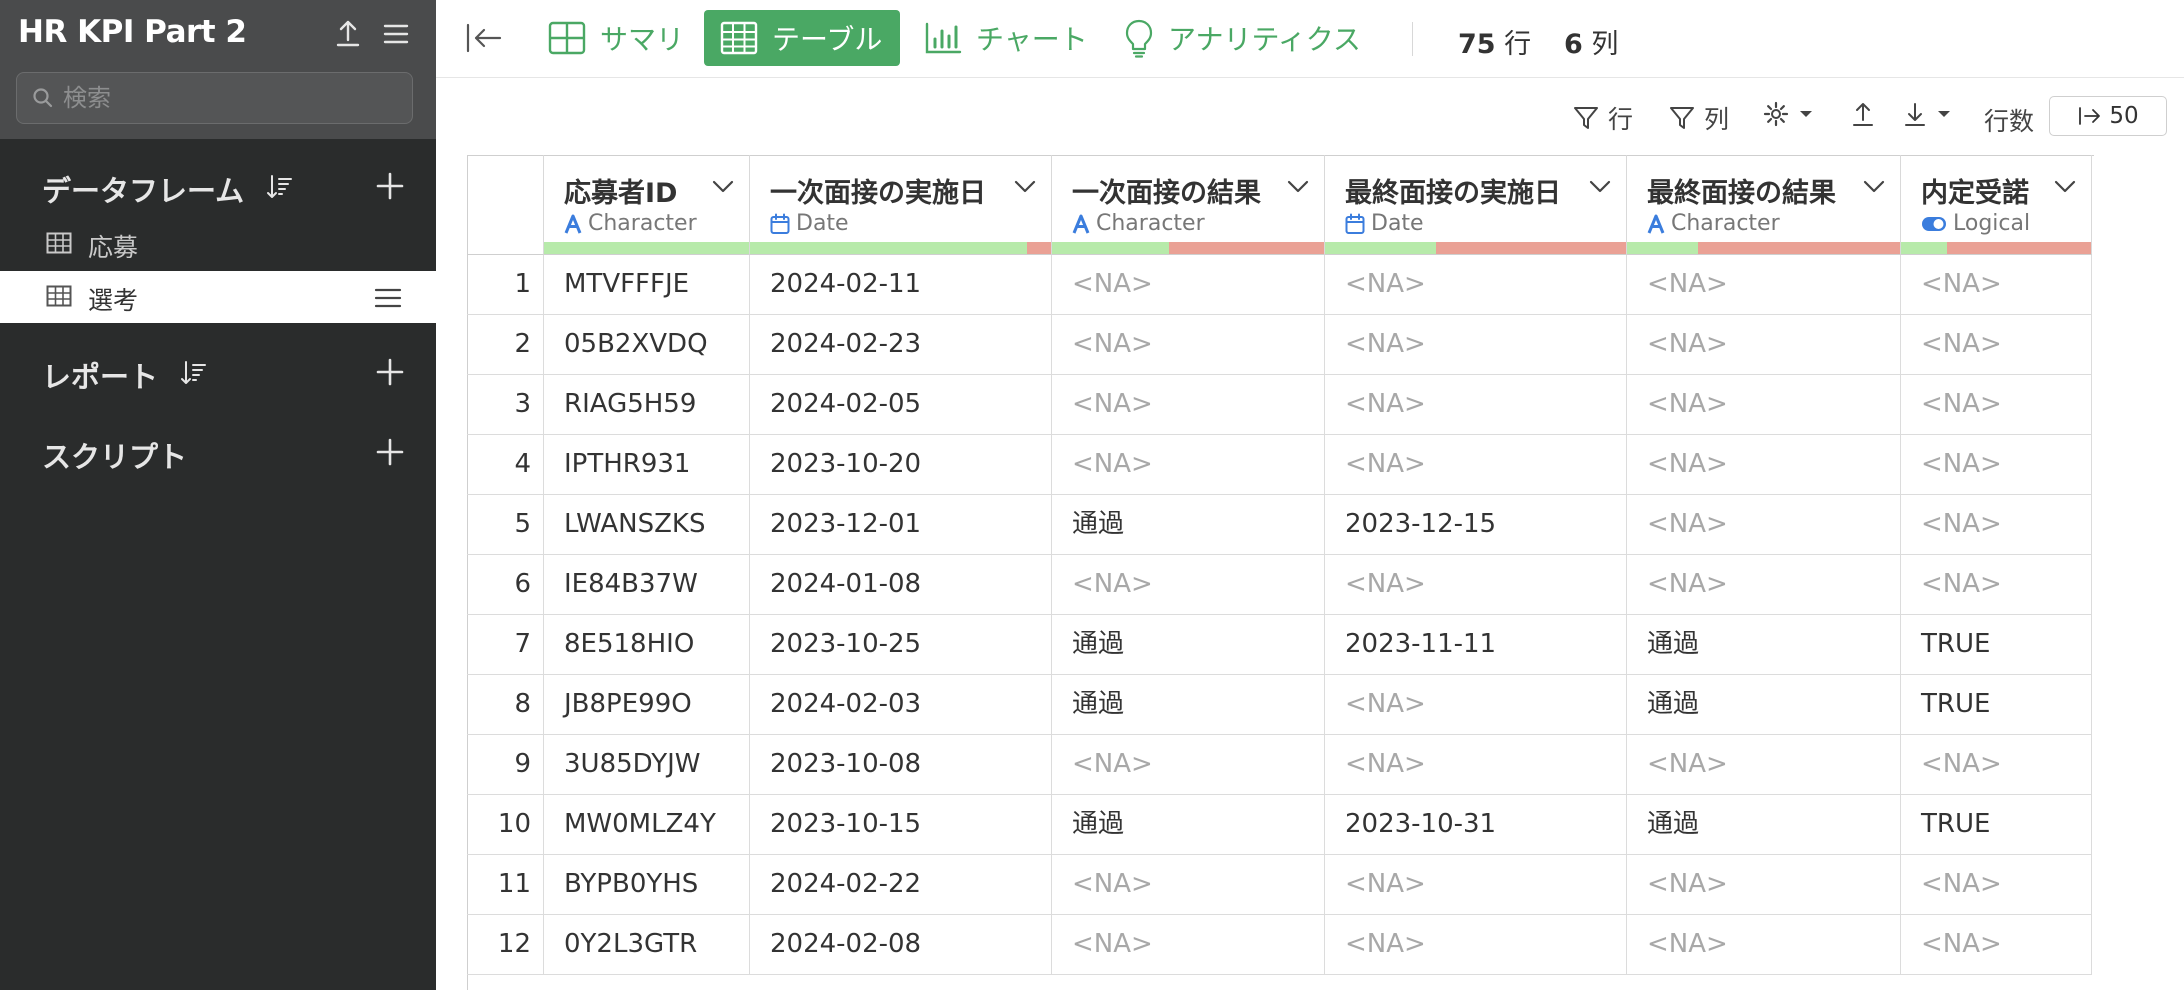  I want to click on settings-button, so click(1792, 114).